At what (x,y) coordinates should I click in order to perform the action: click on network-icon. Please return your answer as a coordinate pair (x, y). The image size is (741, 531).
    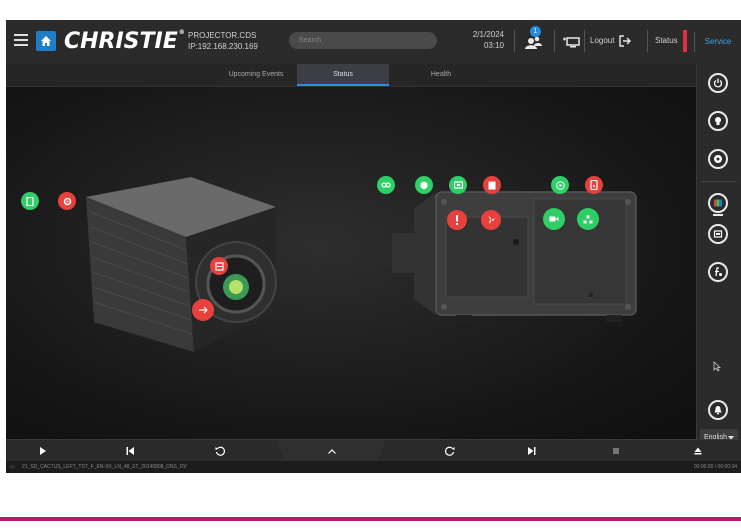
    Looking at the image, I should click on (588, 219).